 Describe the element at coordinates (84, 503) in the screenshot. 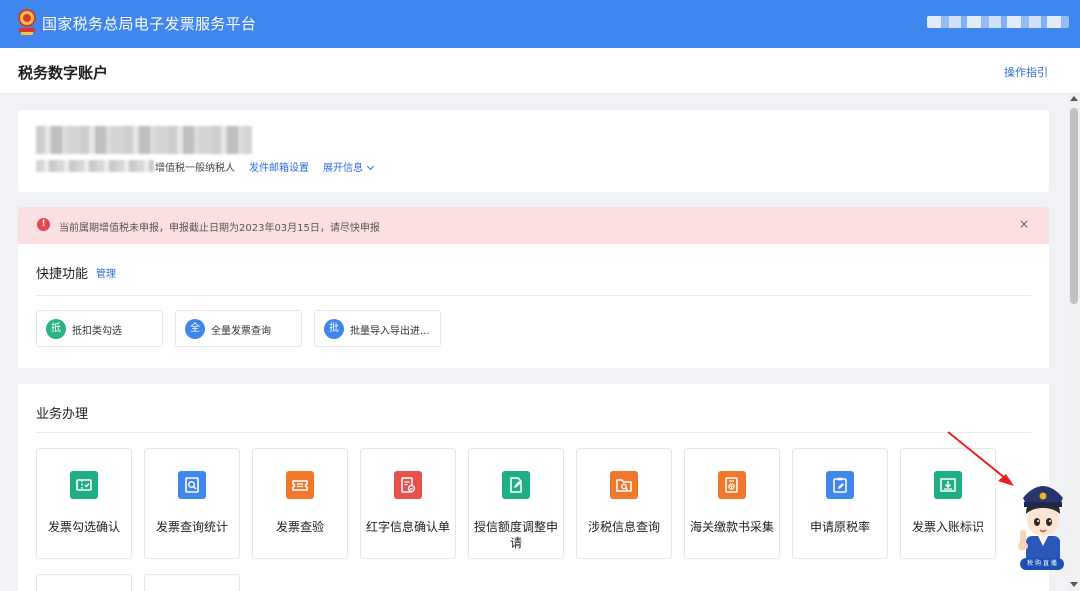

I see `tile-invoice-selection-confirm: 发票勾选确认` at that location.